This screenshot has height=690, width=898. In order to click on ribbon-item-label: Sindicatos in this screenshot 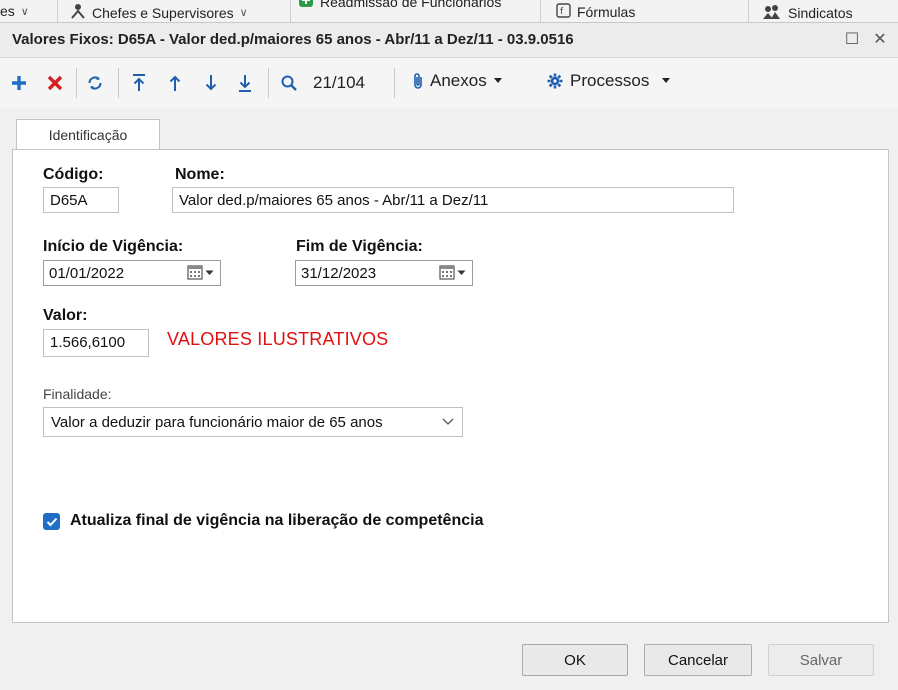, I will do `click(820, 12)`.